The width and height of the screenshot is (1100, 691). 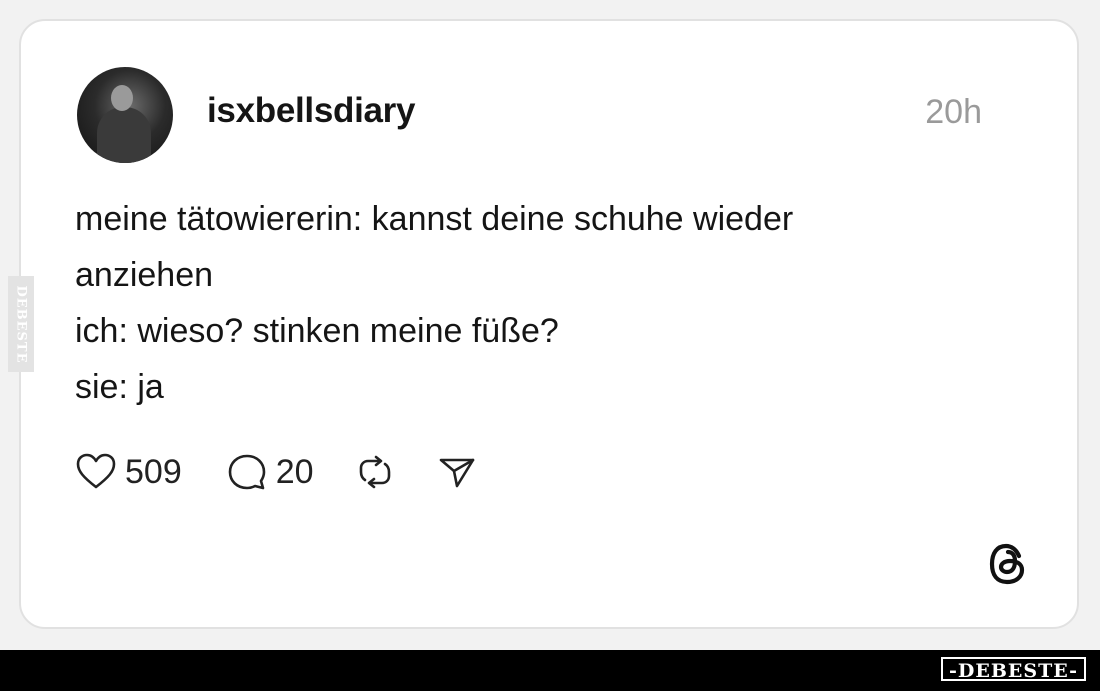 What do you see at coordinates (153, 471) in the screenshot?
I see `like-count: 509` at bounding box center [153, 471].